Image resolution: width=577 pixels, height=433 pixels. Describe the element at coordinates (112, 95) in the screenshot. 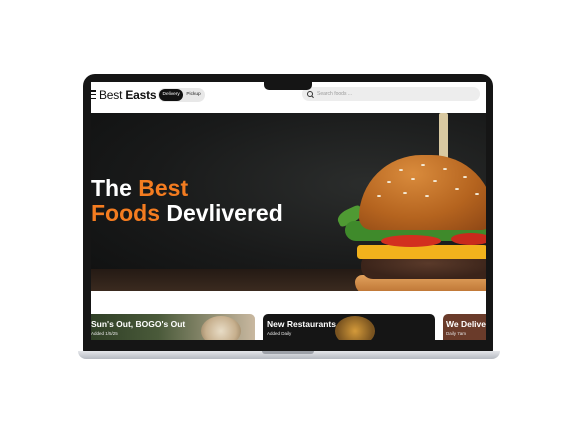

I see `brand-regular: Best` at that location.